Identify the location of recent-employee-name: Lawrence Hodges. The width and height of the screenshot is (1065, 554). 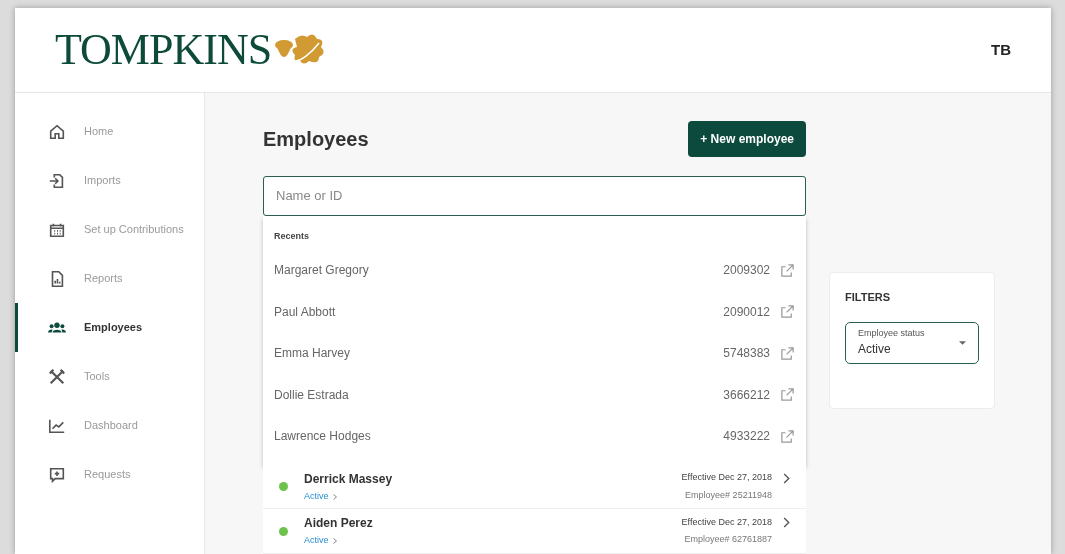
(499, 436).